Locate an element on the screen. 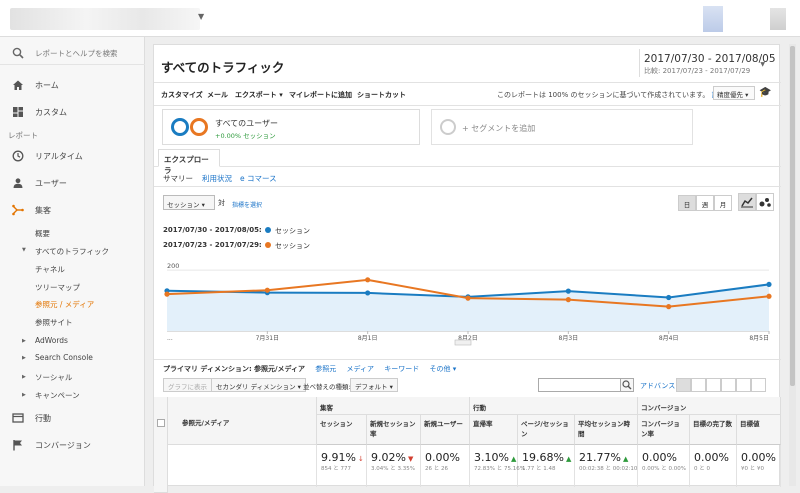 This screenshot has height=493, width=800. view-pivot-icon is located at coordinates (758, 385).